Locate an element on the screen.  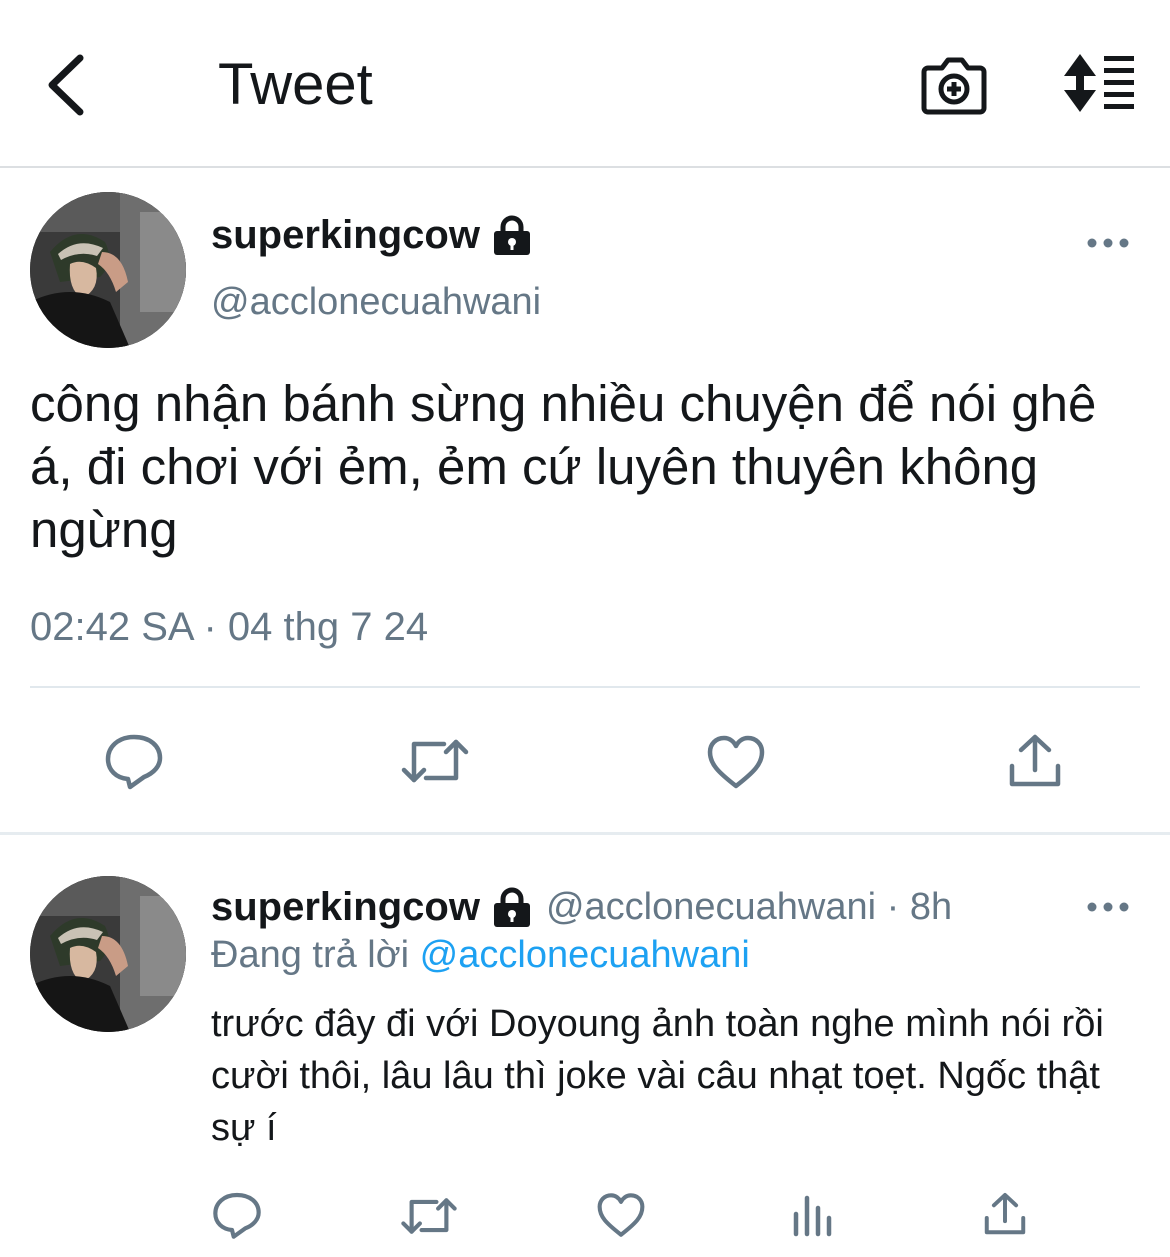
display-name-text: superkingcow is located at coordinates (345, 235).